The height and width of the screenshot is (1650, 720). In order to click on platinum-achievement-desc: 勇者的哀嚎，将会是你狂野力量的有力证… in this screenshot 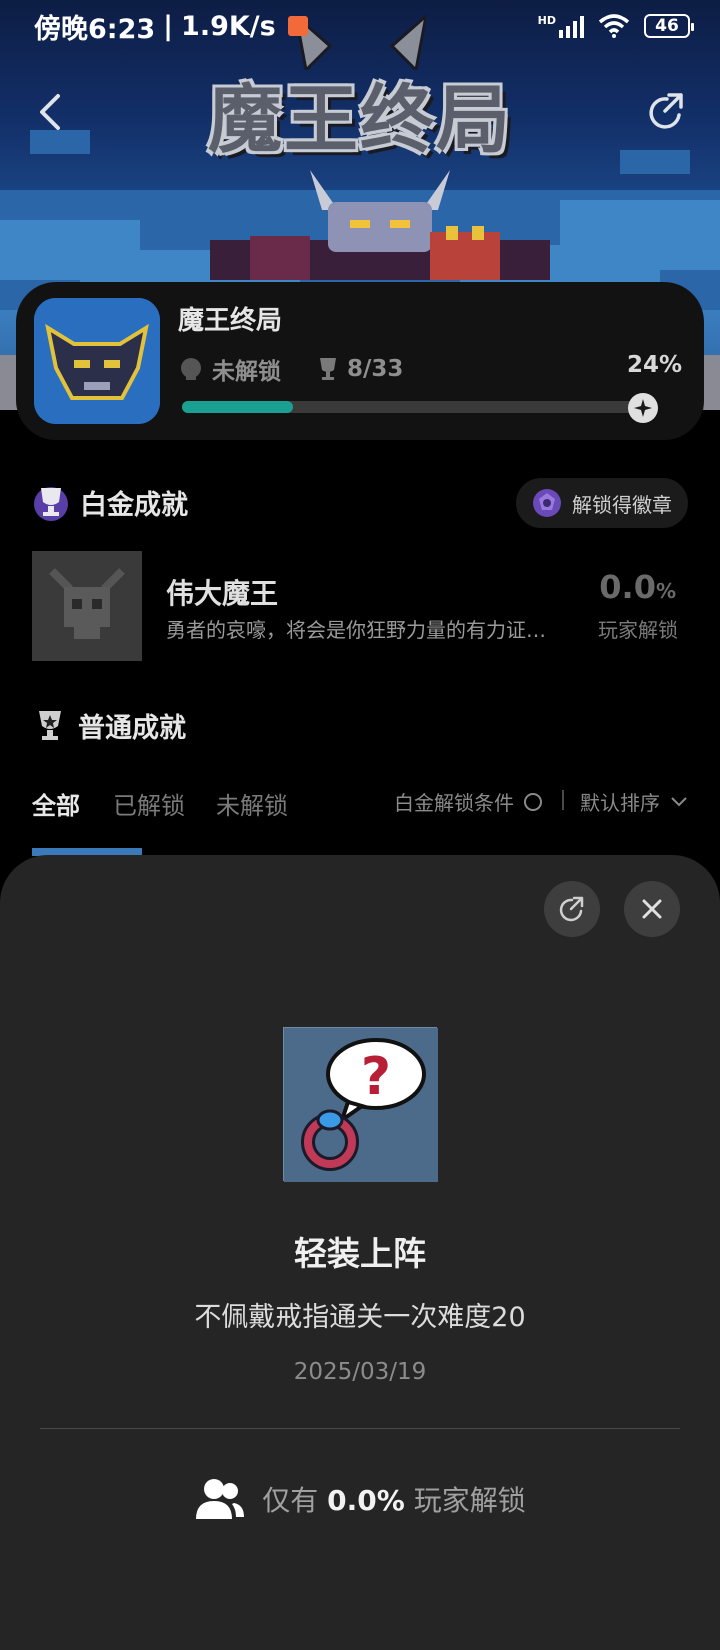, I will do `click(356, 630)`.